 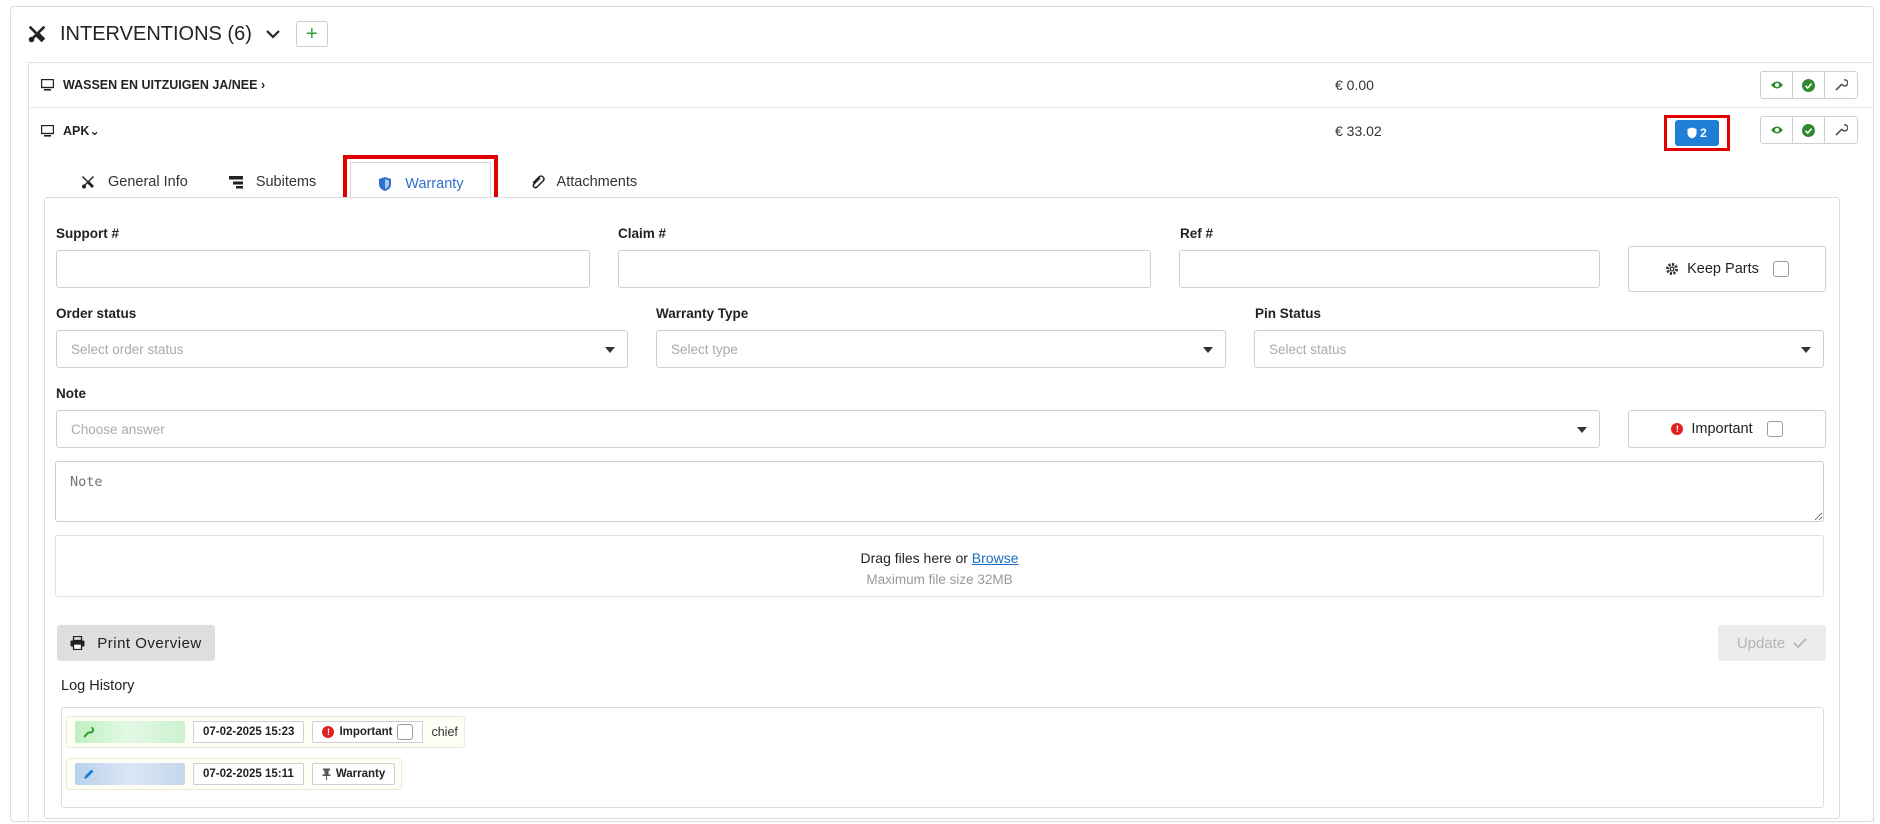 What do you see at coordinates (597, 182) in the screenshot?
I see `tab-label: Attachments` at bounding box center [597, 182].